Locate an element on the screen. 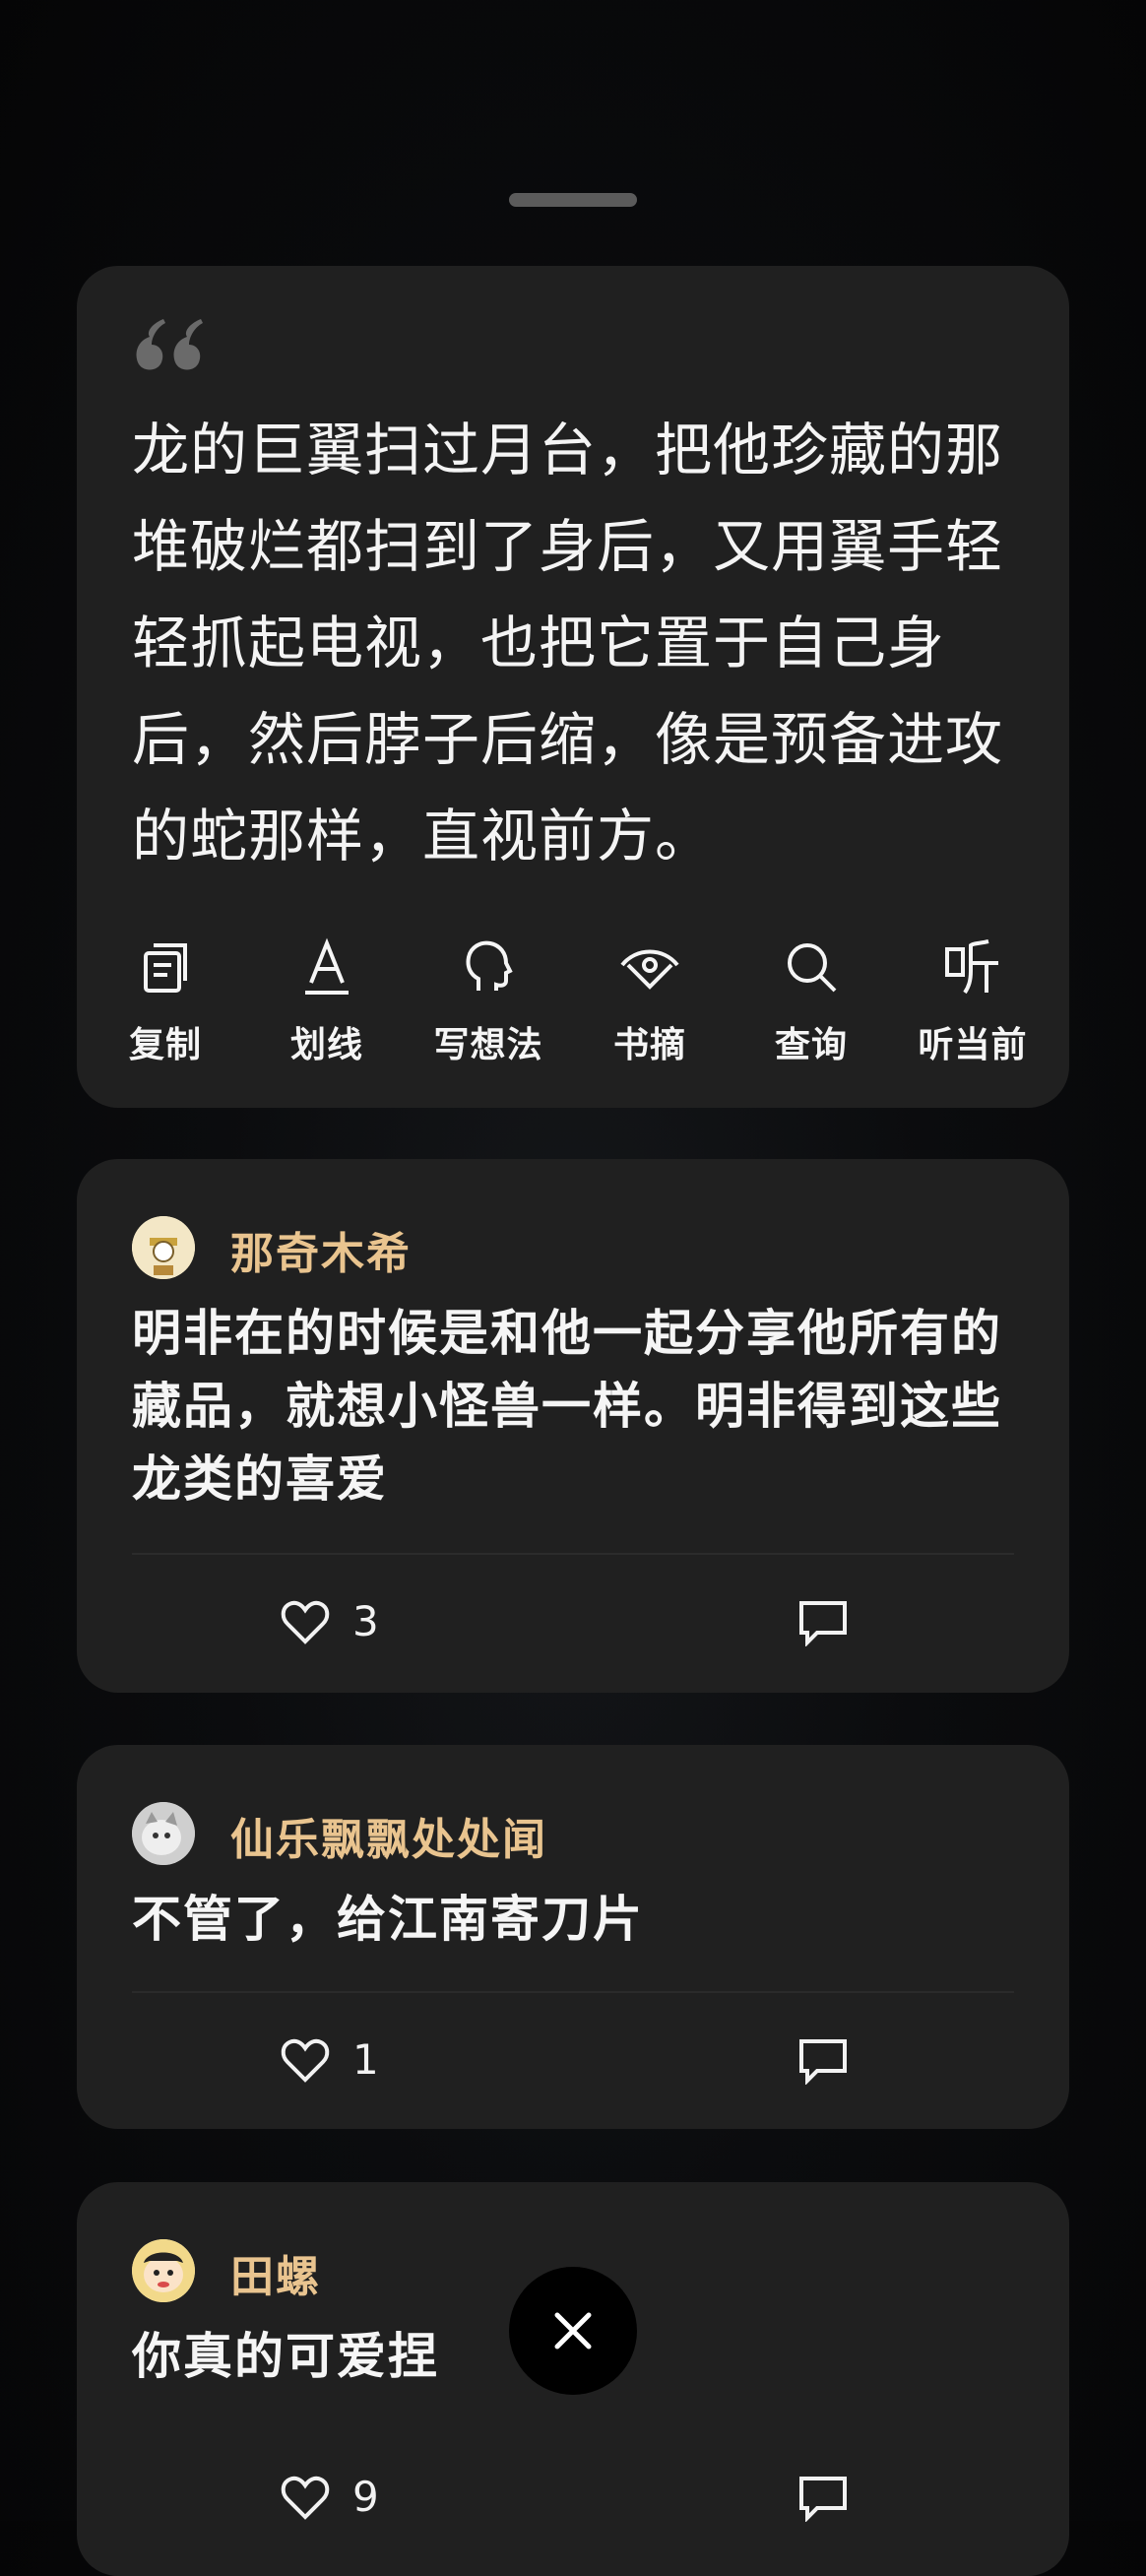 The height and width of the screenshot is (2576, 1146). like-count: 1 is located at coordinates (366, 2059).